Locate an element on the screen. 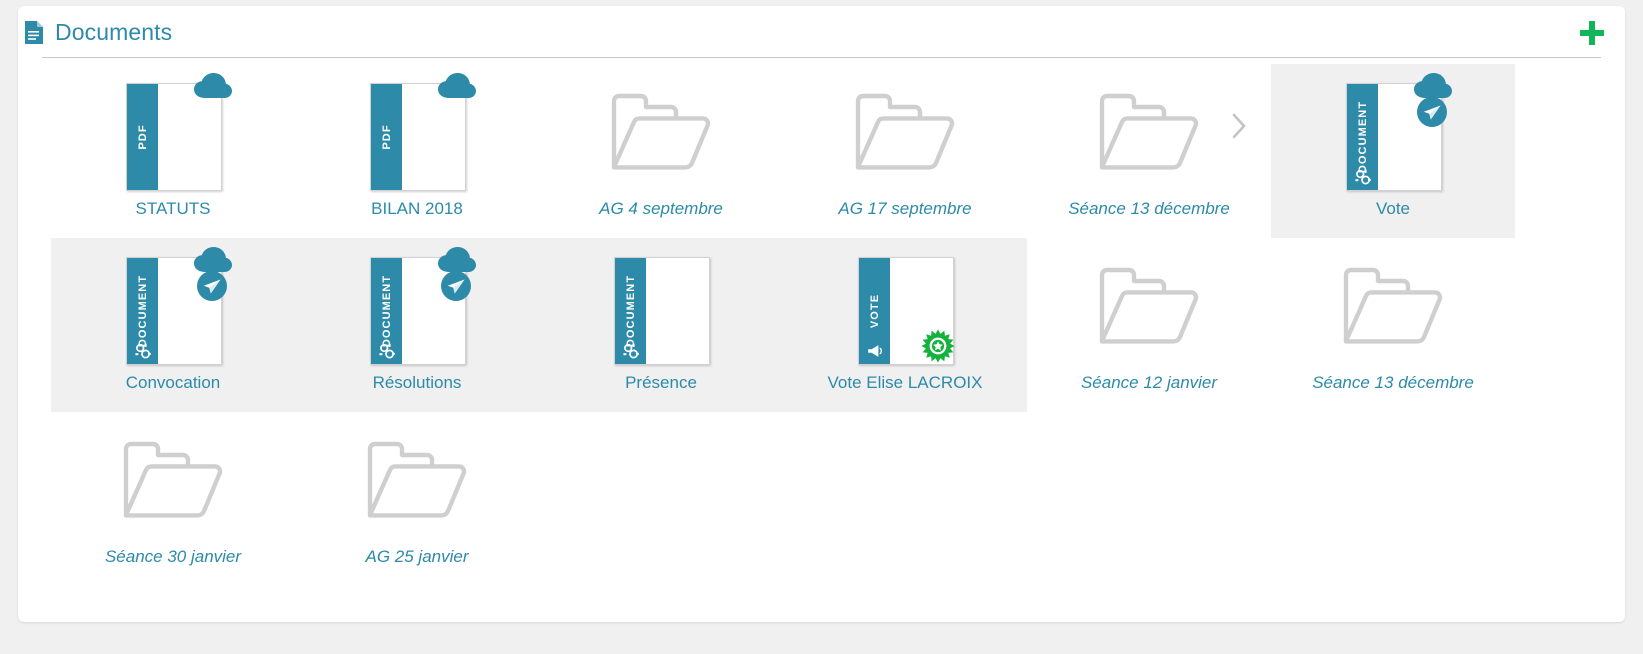  item-label: AG 25 janvier is located at coordinates (417, 556).